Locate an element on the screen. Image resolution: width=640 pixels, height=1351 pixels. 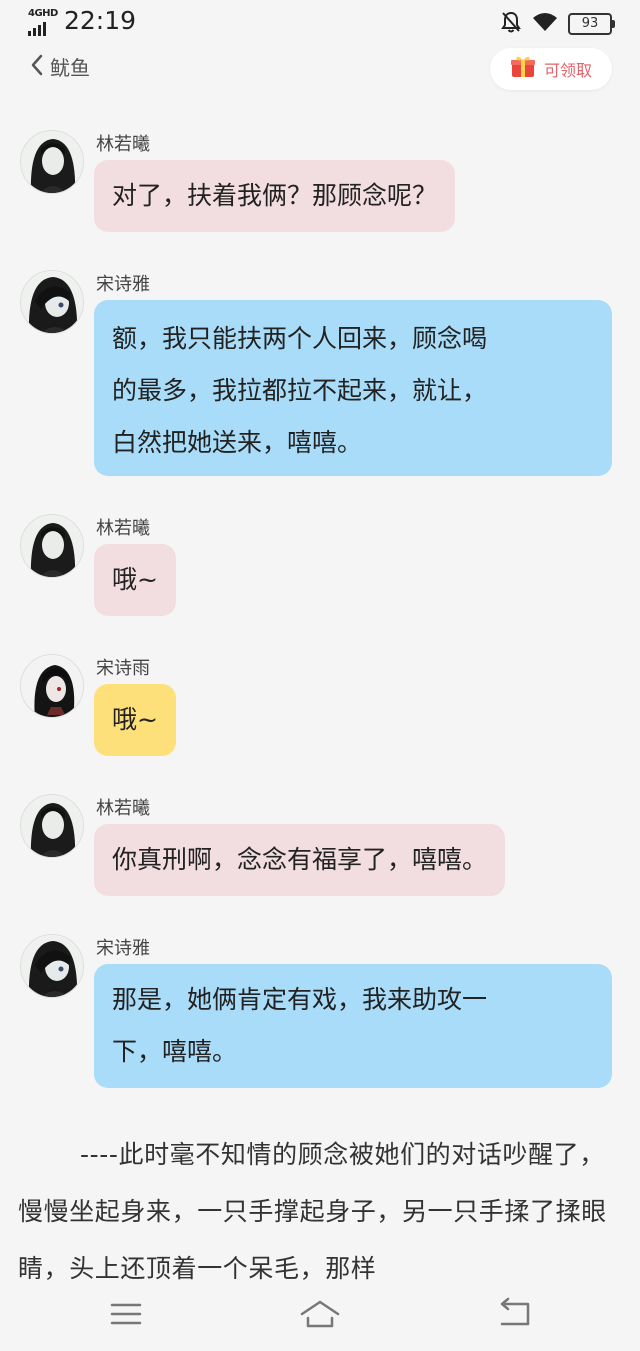
message-bubble: 对了，扶着我俩？那顾念呢？ is located at coordinates (275, 196).